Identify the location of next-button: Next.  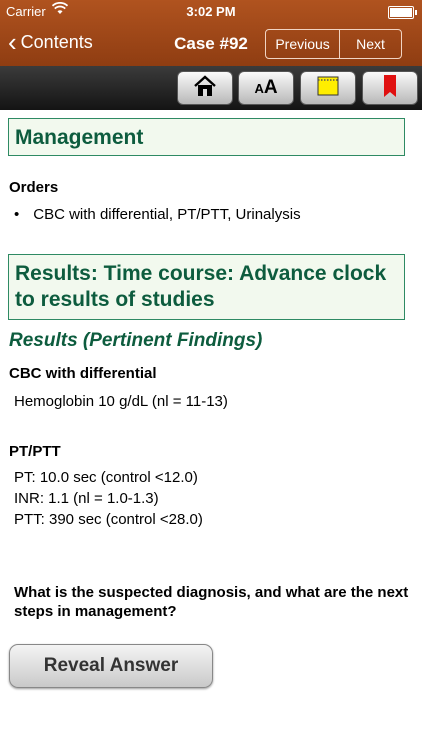
(370, 44).